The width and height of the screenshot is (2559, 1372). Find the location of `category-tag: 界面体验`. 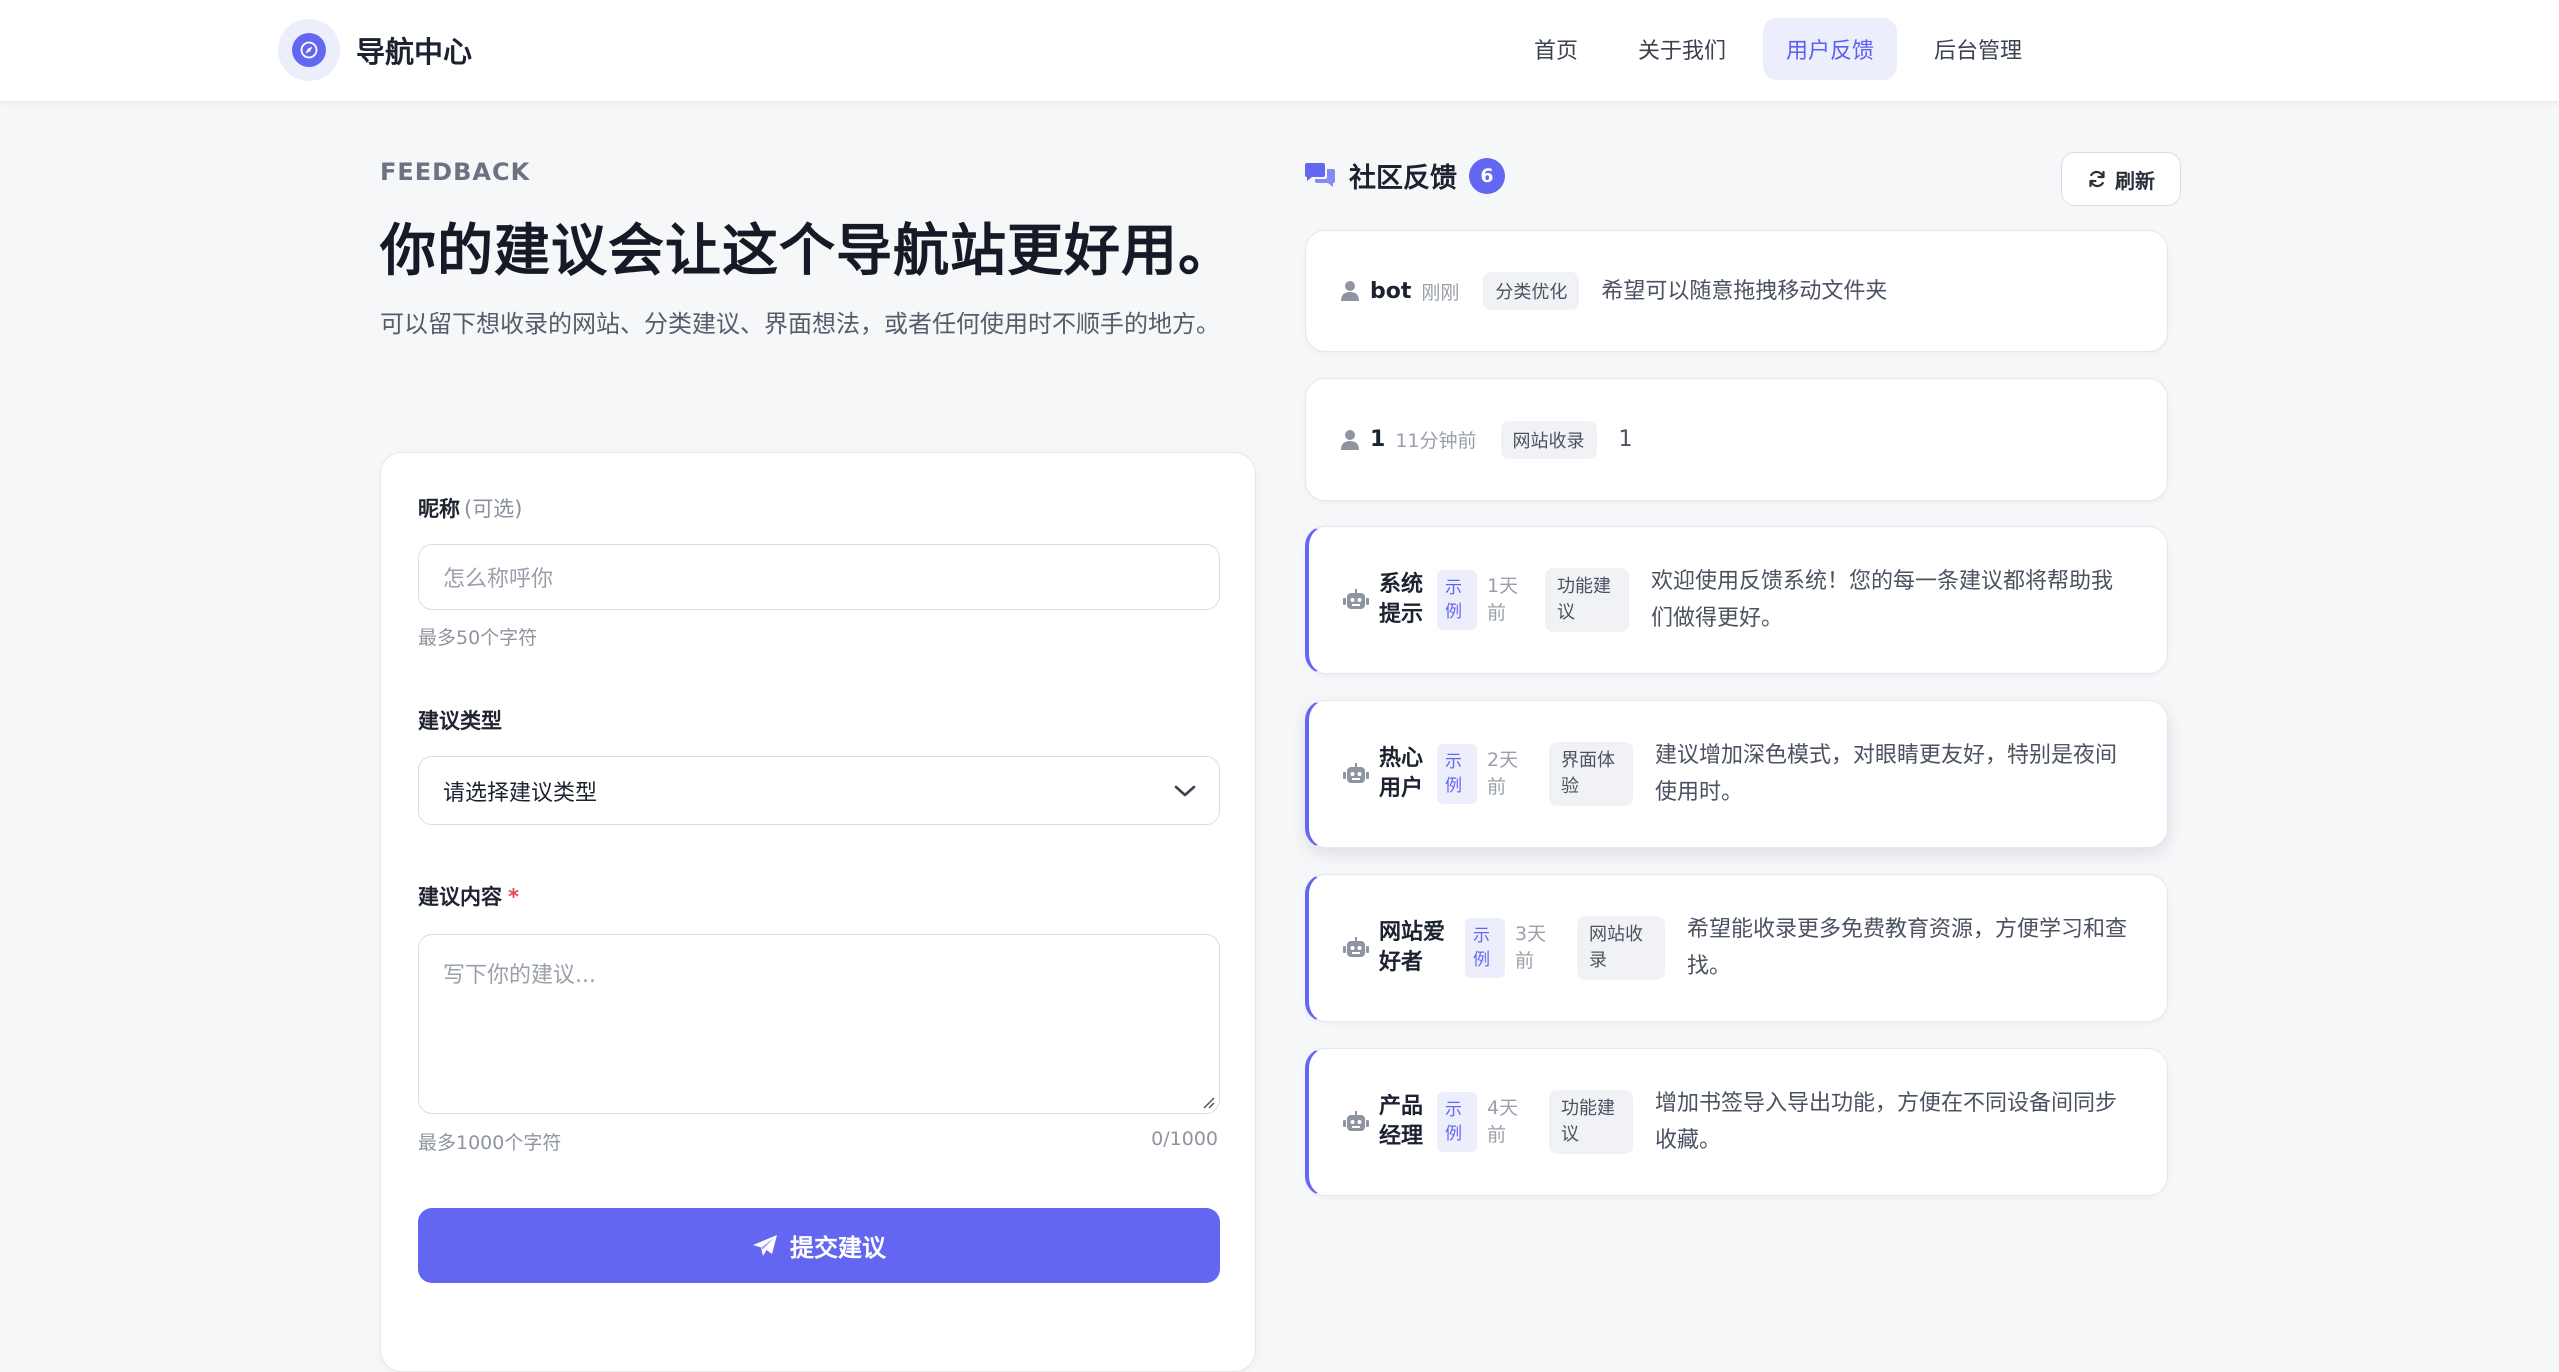

category-tag: 界面体验 is located at coordinates (1591, 774).